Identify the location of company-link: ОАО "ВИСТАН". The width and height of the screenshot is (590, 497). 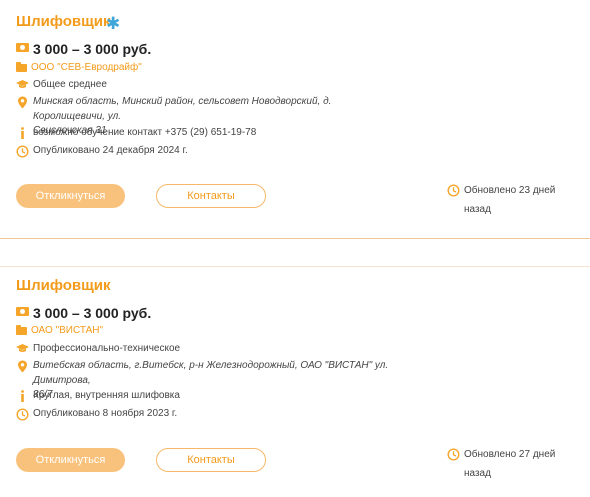
(67, 330).